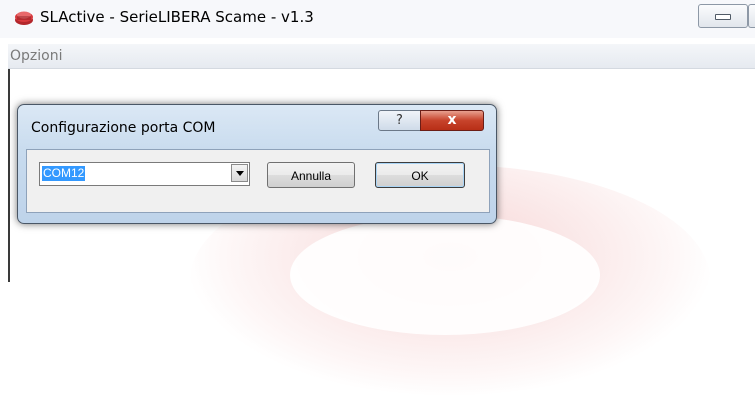  I want to click on chevron-down-icon, so click(239, 173).